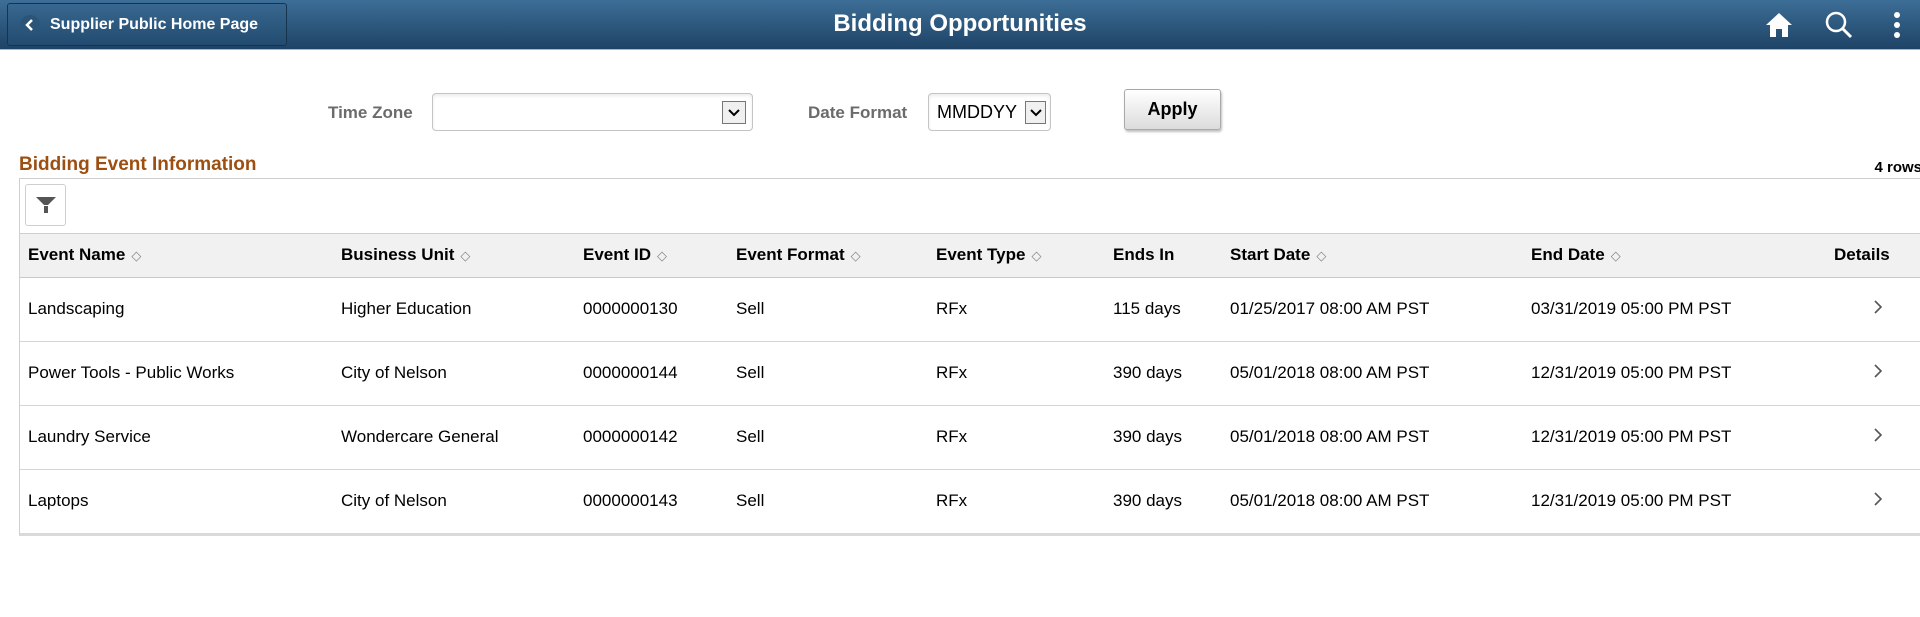 The height and width of the screenshot is (617, 1920). Describe the element at coordinates (176, 309) in the screenshot. I see `cell-event-name: Landscaping` at that location.